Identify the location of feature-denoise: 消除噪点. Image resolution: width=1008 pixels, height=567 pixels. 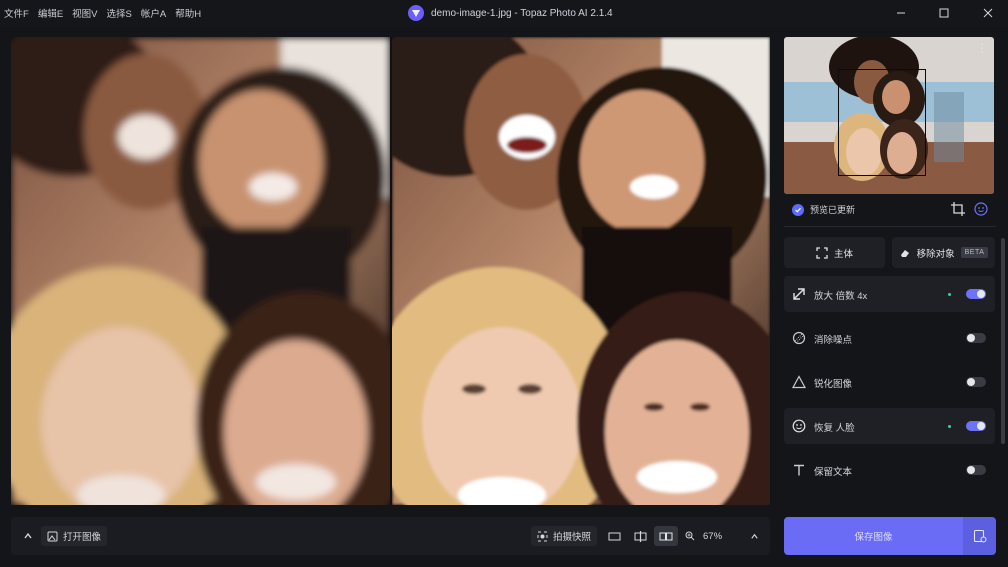
(889, 338).